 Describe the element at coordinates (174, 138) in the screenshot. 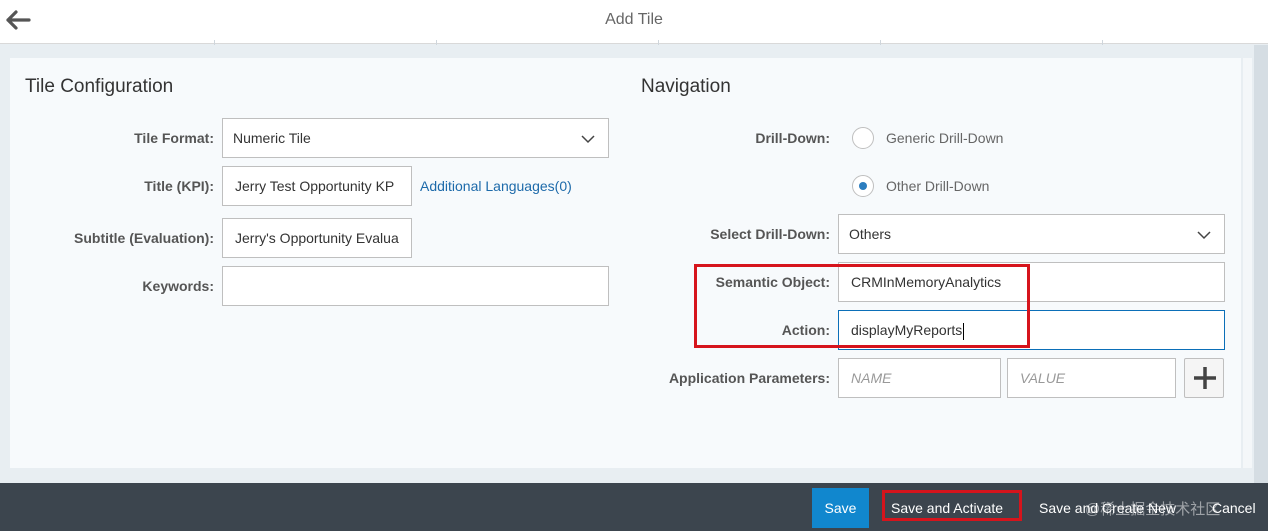

I see `tile-format-label: Tile Format:` at that location.